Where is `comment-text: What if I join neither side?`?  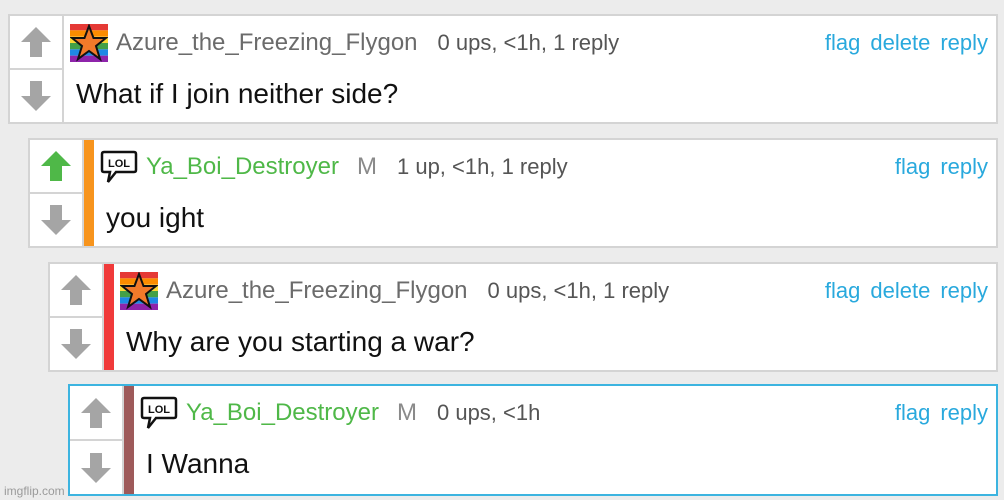
comment-text: What if I join neither side? is located at coordinates (237, 93).